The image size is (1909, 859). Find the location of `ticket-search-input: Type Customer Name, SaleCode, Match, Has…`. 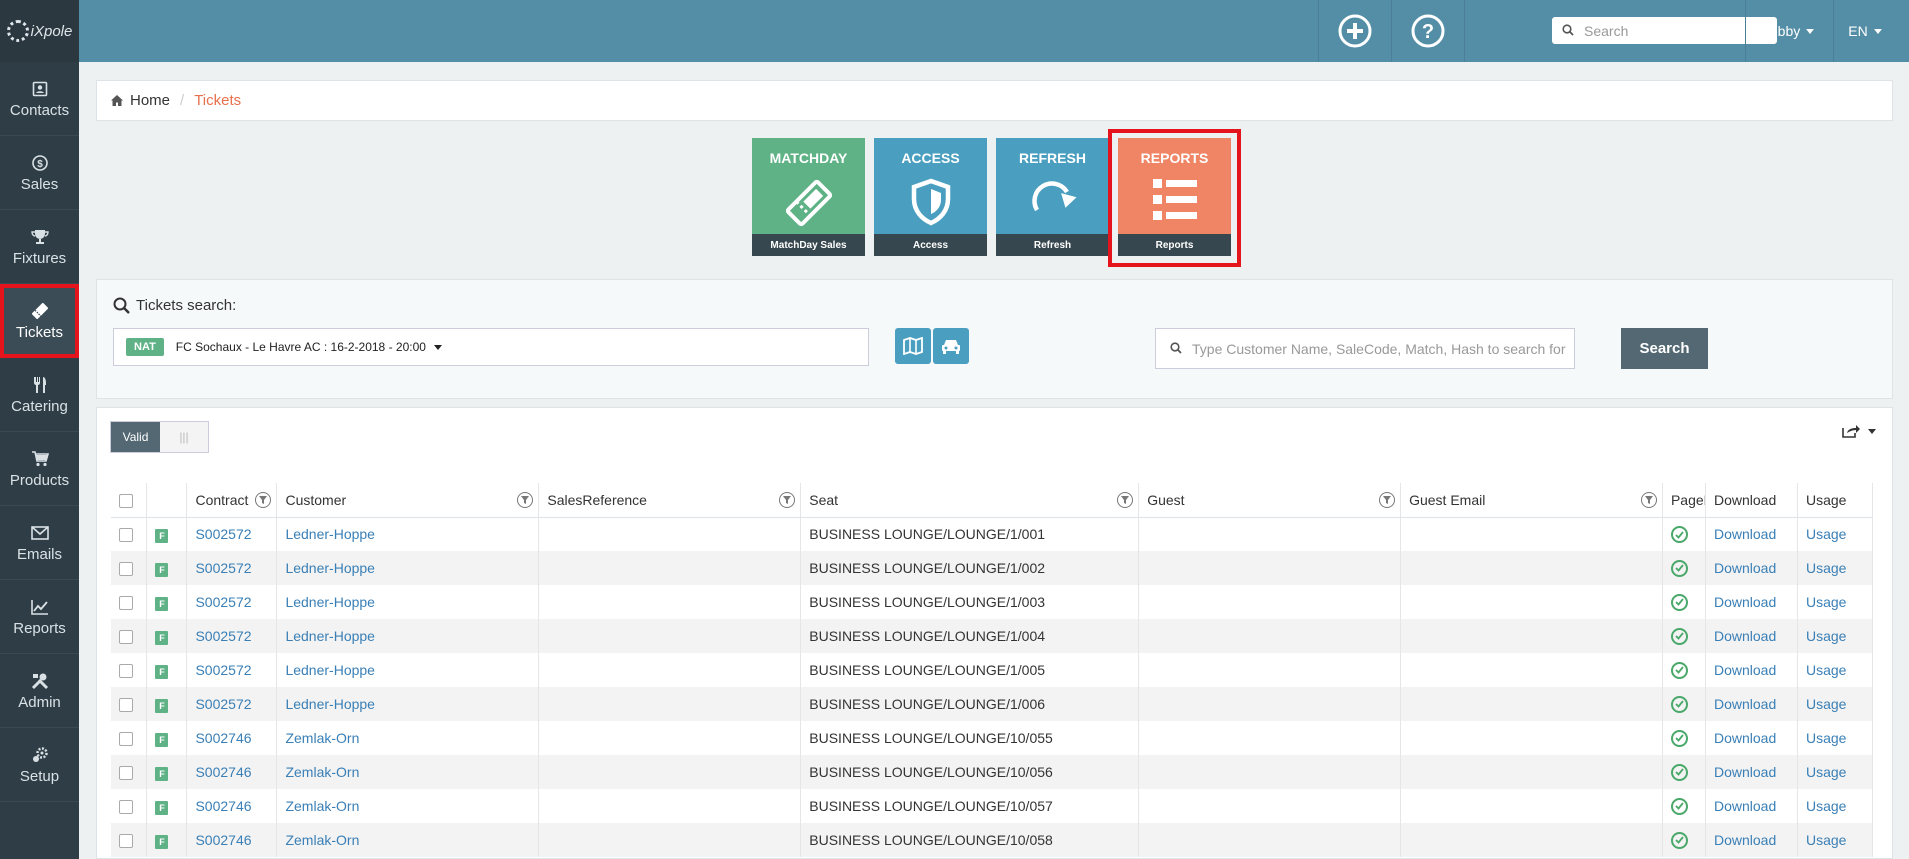

ticket-search-input: Type Customer Name, SaleCode, Match, Has… is located at coordinates (1365, 348).